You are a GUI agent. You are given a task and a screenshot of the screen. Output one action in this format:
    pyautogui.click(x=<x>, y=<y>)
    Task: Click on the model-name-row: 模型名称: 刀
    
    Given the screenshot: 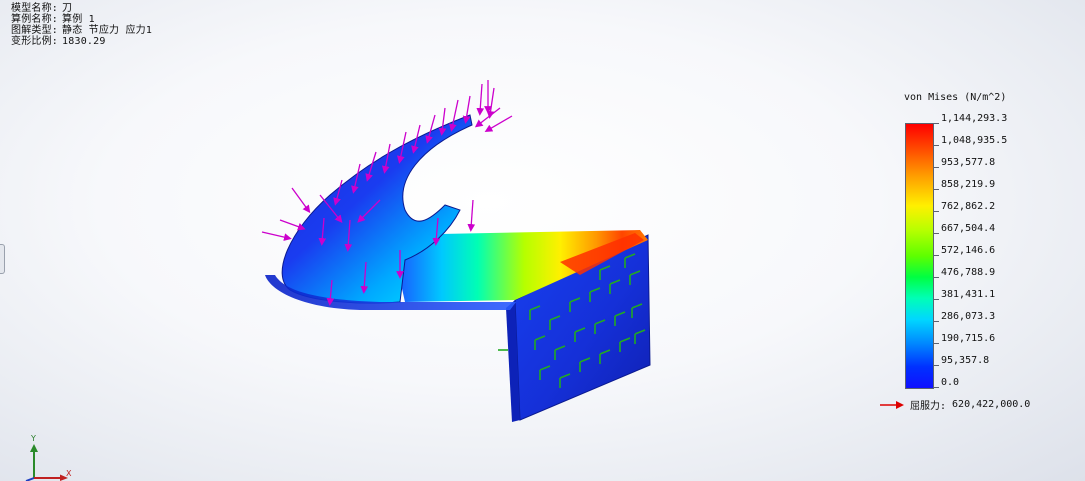 What is the action you would take?
    pyautogui.click(x=81, y=8)
    